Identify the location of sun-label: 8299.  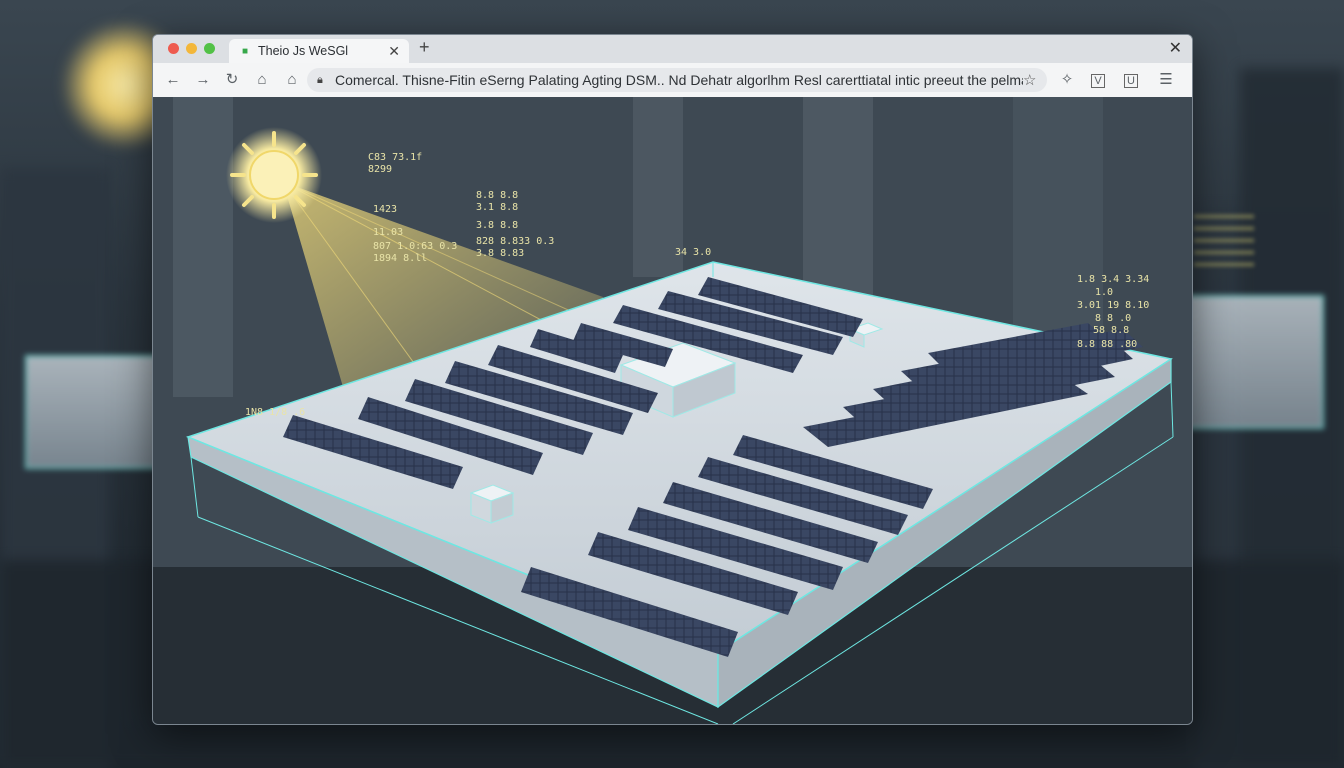
(380, 169).